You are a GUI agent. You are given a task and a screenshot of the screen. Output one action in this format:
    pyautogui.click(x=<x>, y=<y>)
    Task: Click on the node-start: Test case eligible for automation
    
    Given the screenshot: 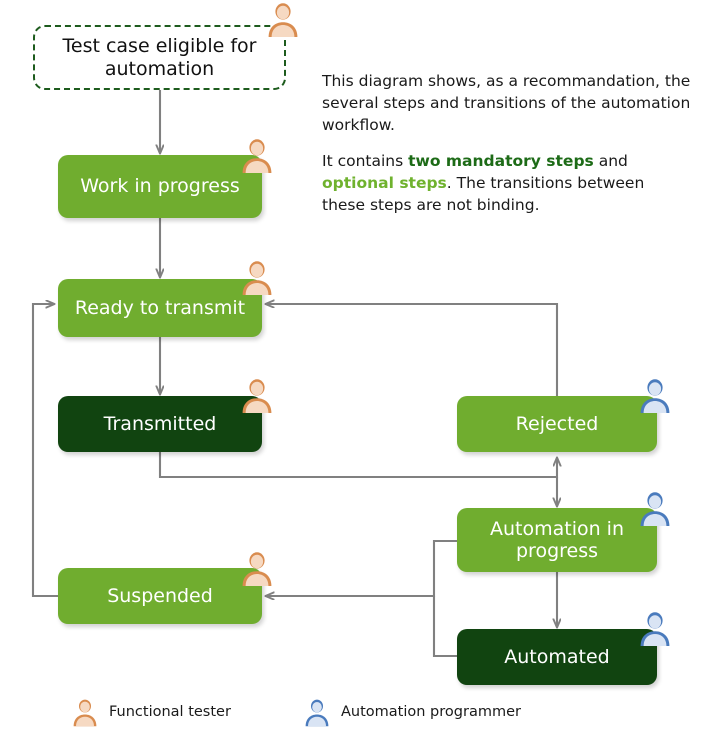 What is the action you would take?
    pyautogui.click(x=159, y=57)
    